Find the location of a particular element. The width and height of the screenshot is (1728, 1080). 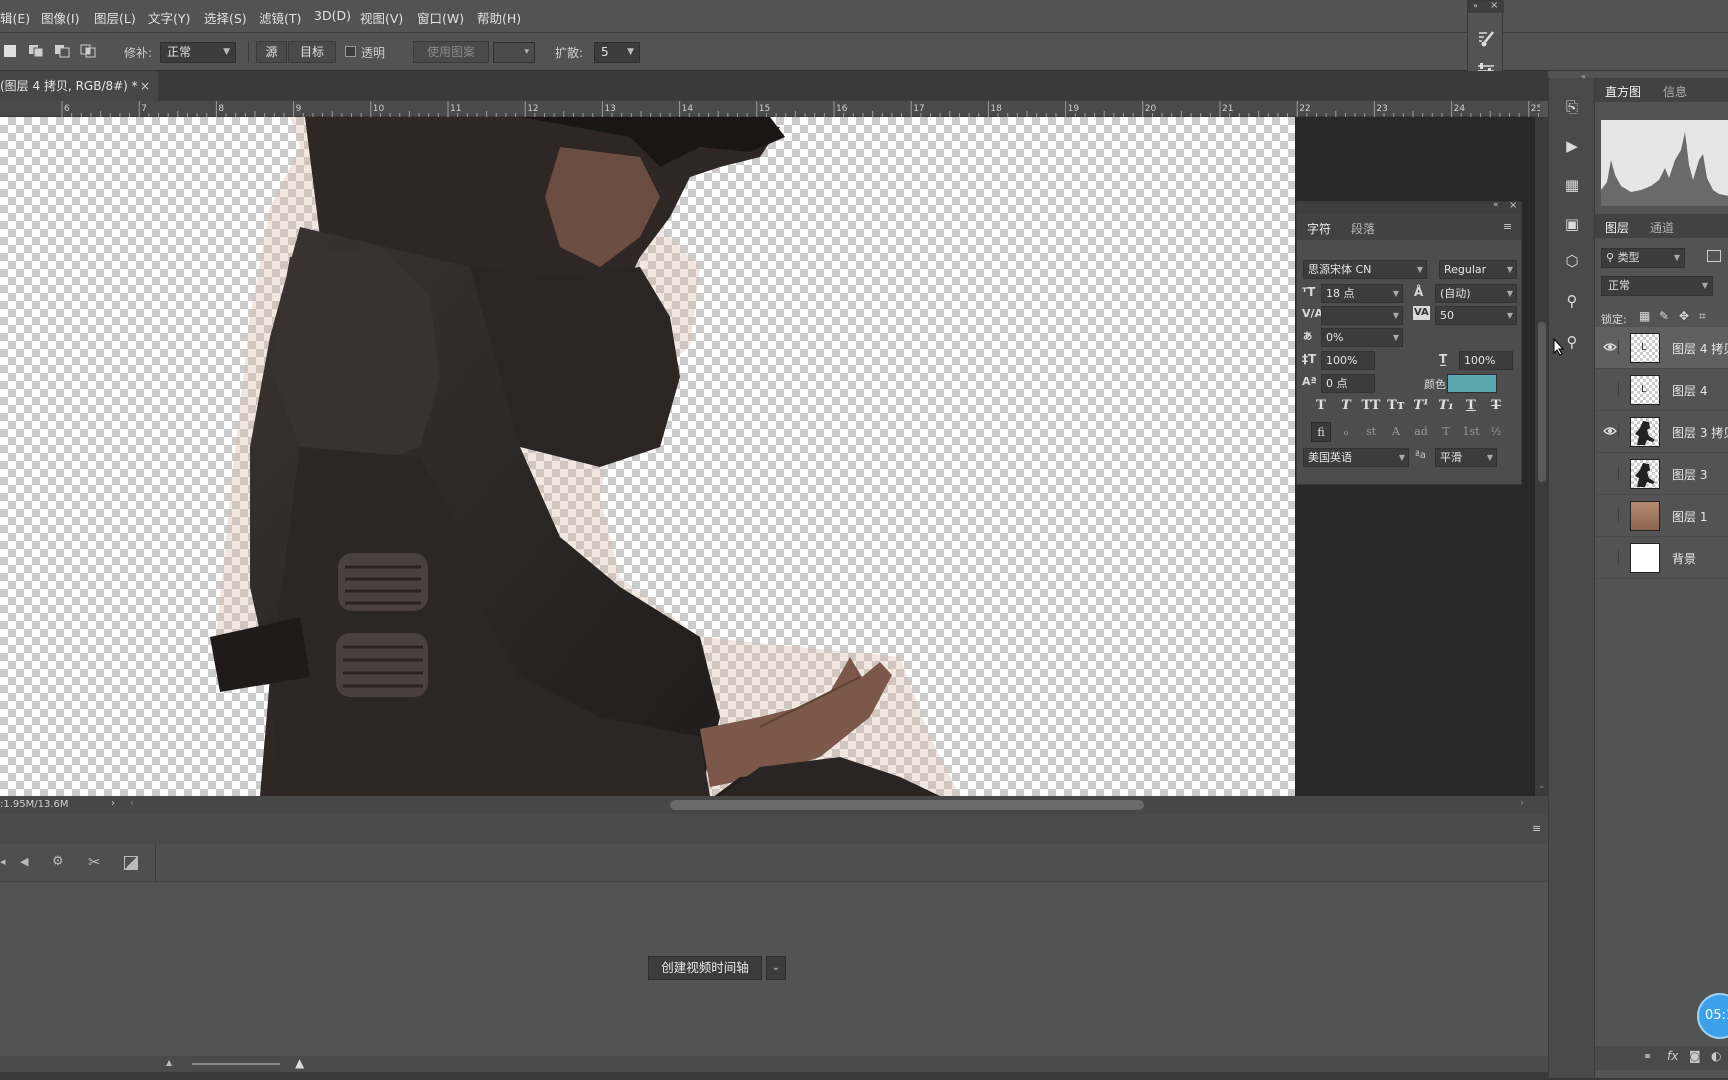

lock-pixels-icon: ▦ is located at coordinates (1644, 316).